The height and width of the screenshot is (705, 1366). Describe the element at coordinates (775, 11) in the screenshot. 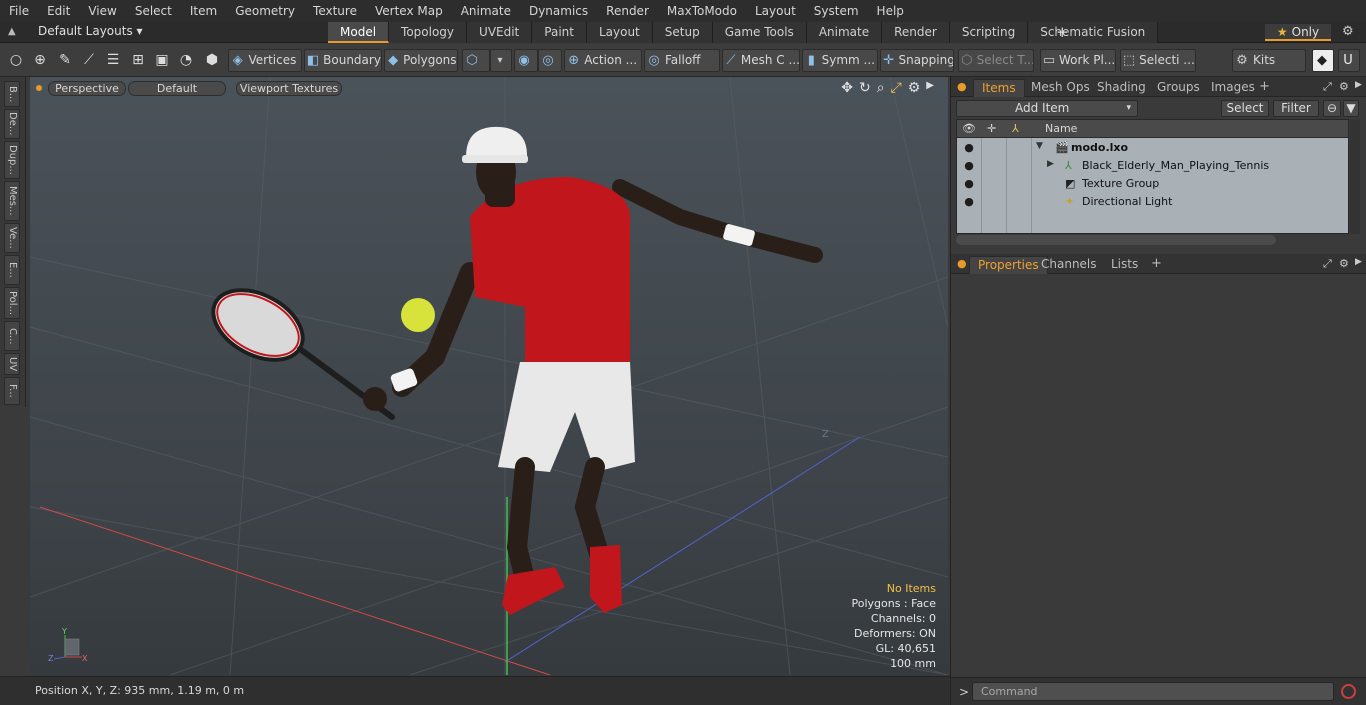

I see `menu-layout: Layout` at that location.